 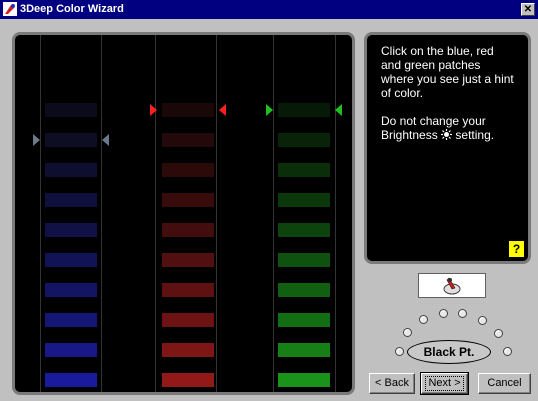 I want to click on instruction-line-2: and green patches, so click(x=431, y=65).